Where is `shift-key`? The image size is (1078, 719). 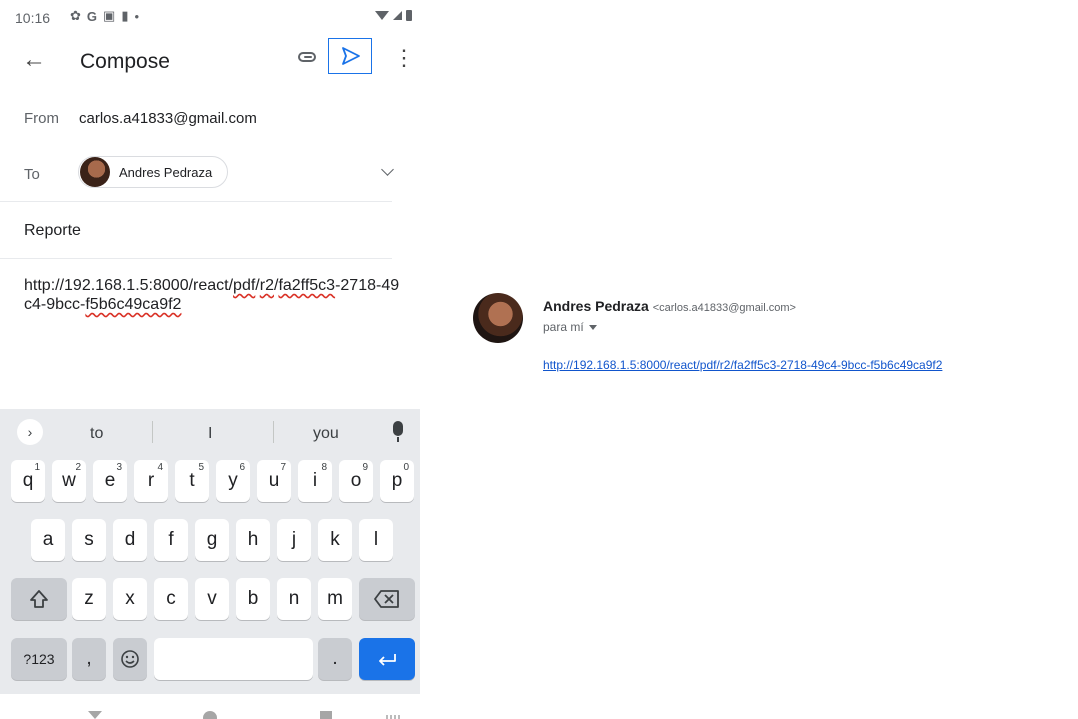
shift-key is located at coordinates (39, 599).